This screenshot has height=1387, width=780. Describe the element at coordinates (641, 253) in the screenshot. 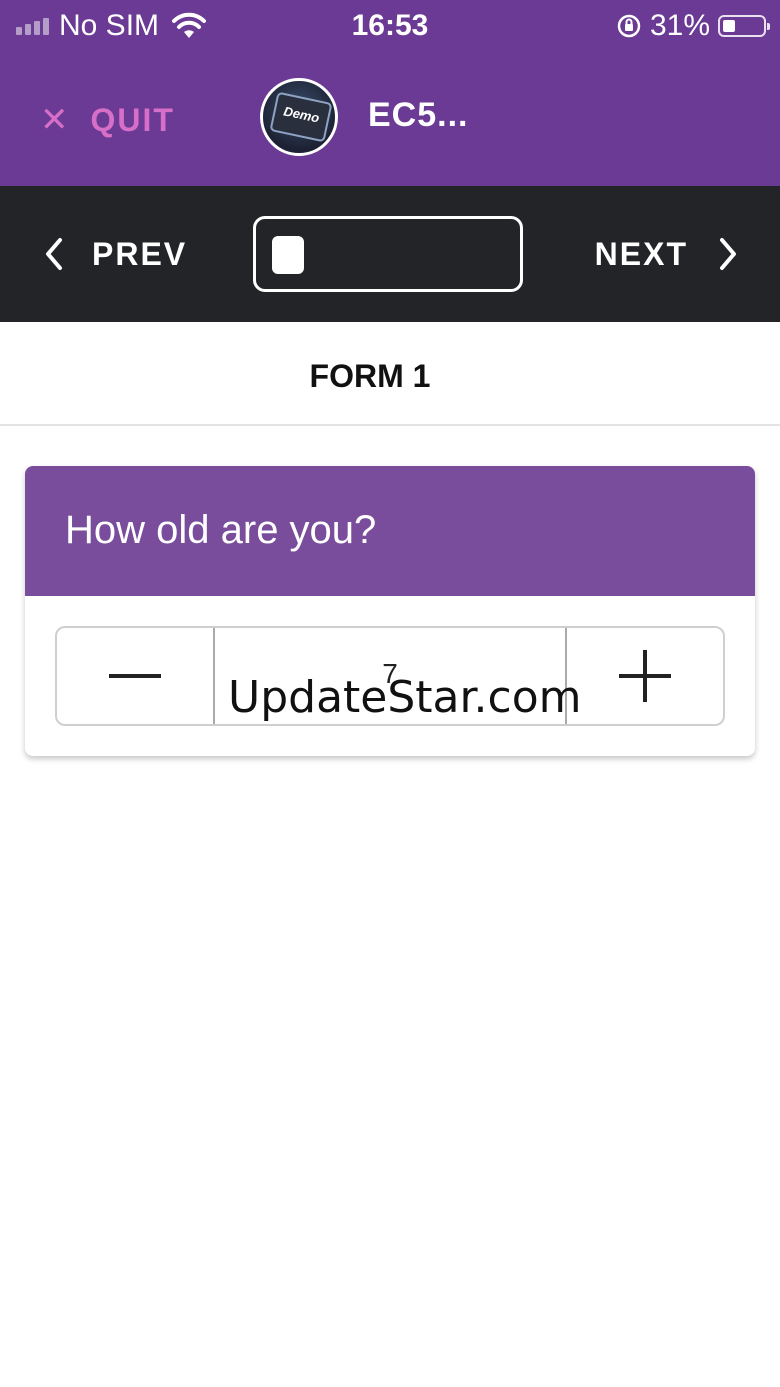

I see `next-label: NEXT` at that location.